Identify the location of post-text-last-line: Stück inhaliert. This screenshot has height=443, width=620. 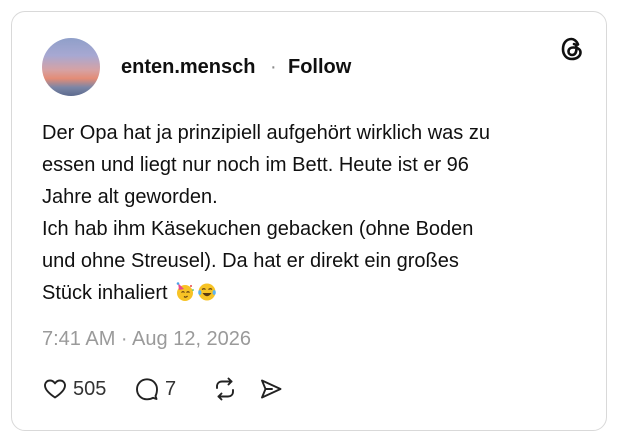
(312, 293).